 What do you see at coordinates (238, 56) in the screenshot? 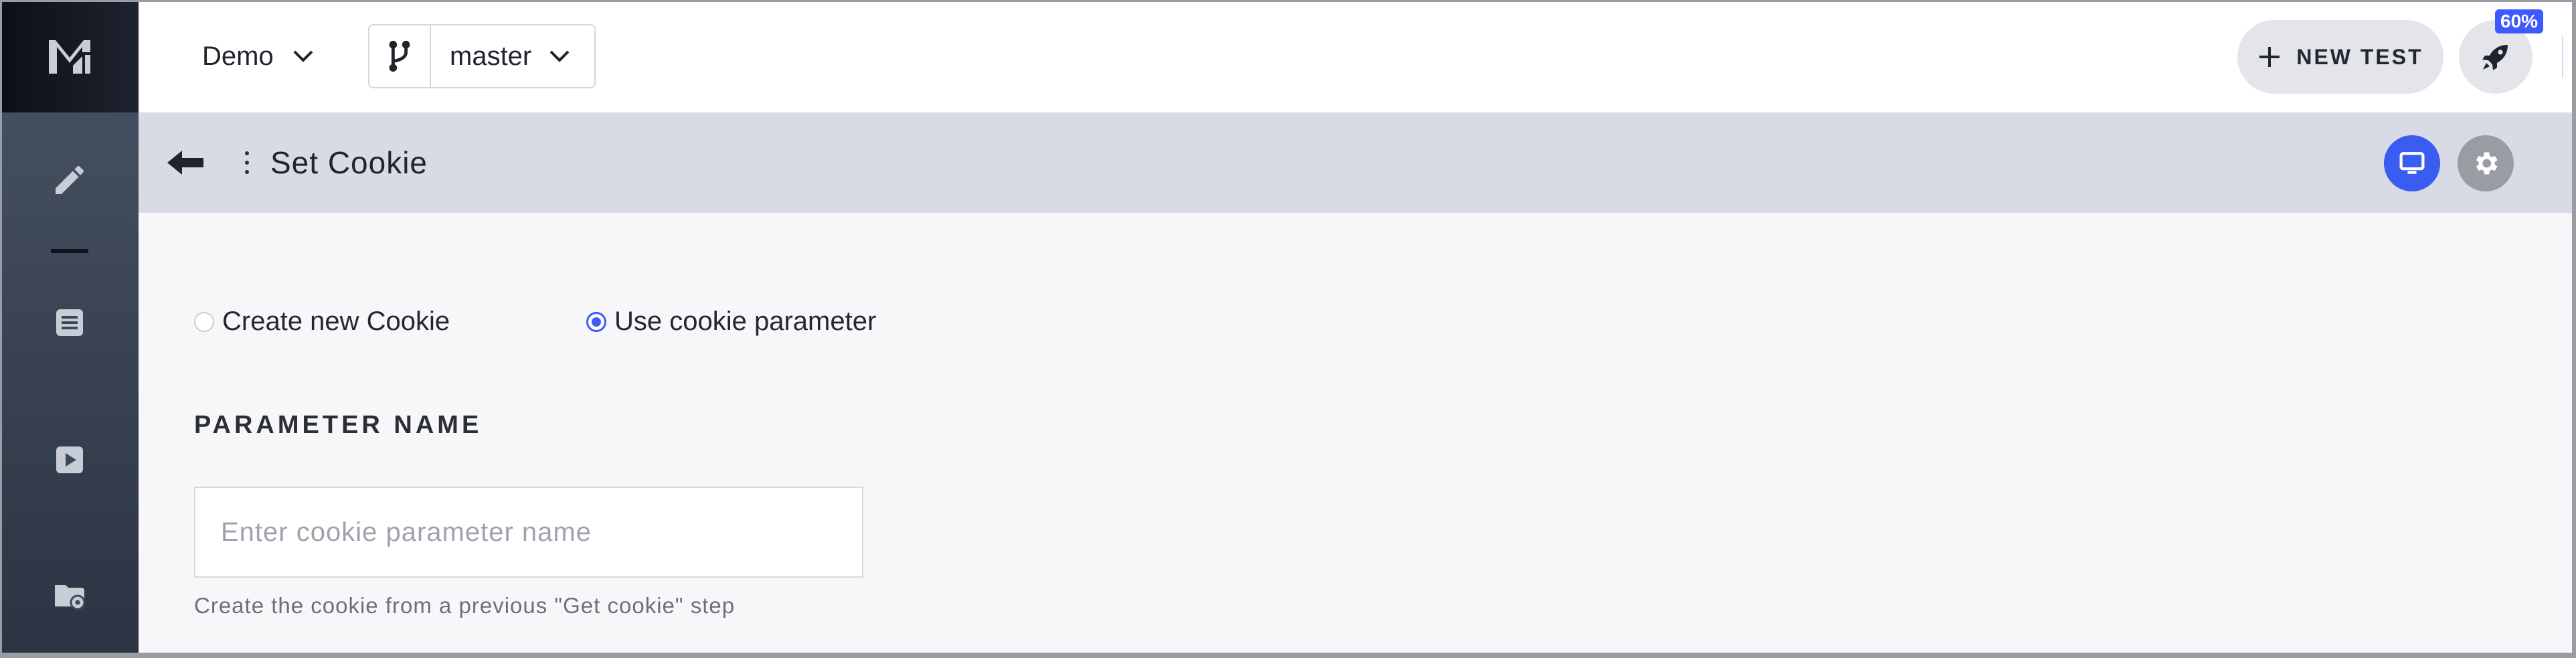
I see `project-name: Demo` at bounding box center [238, 56].